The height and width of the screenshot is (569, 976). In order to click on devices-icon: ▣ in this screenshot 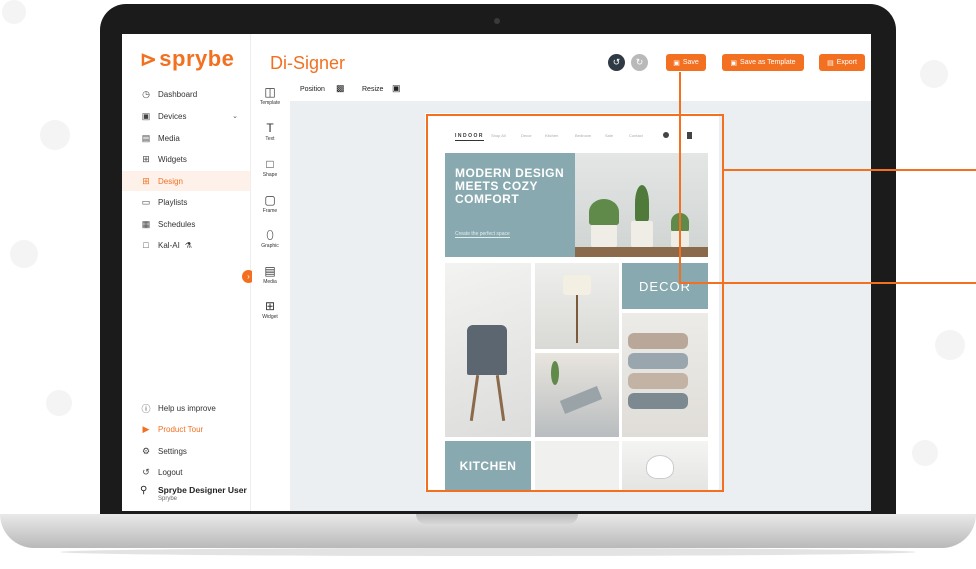, I will do `click(146, 115)`.